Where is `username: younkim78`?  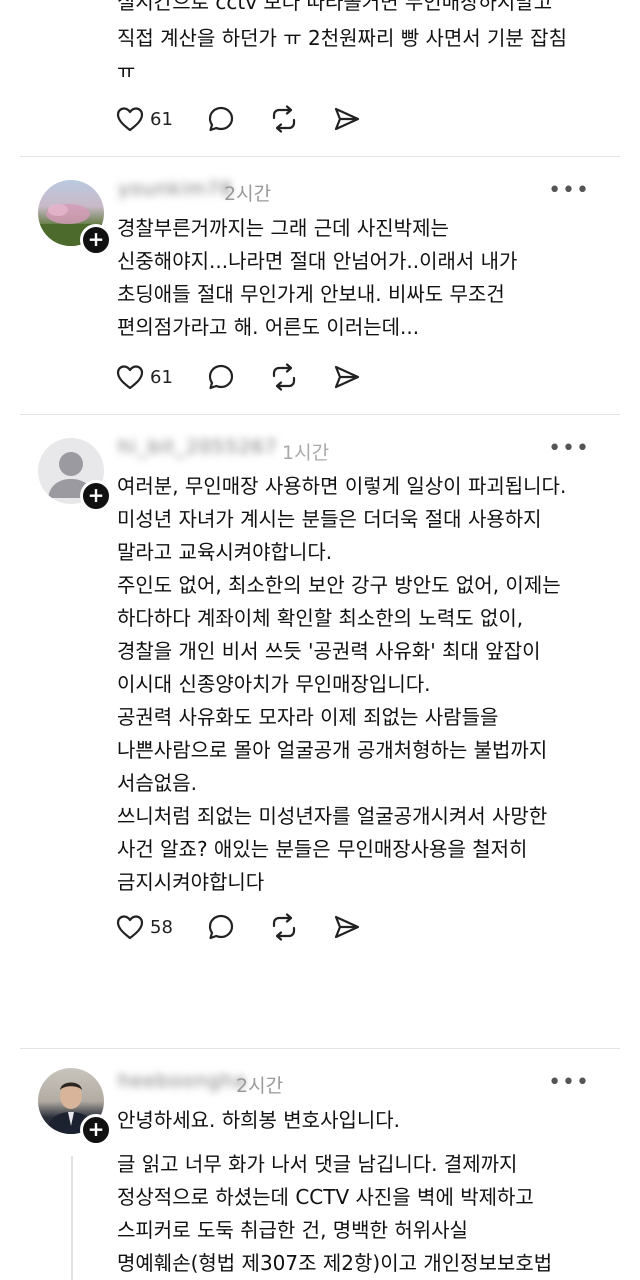 username: younkim78 is located at coordinates (175, 189).